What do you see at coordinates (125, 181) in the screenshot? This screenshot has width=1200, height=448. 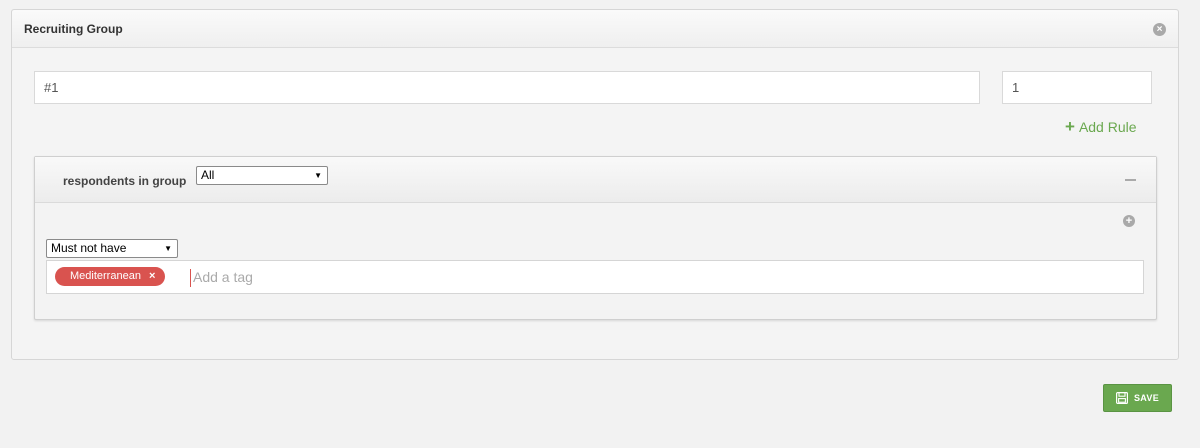 I see `rule-label: respondents in group` at bounding box center [125, 181].